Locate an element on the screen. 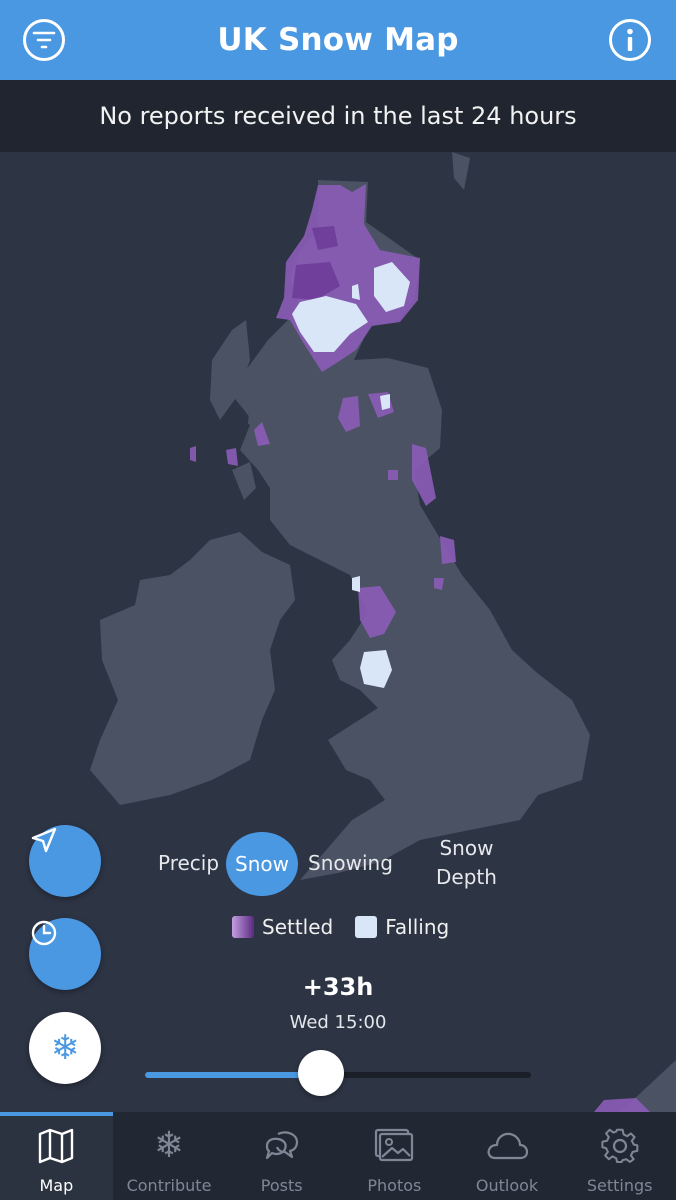 This screenshot has height=1200, width=676. gear-icon is located at coordinates (620, 1145).